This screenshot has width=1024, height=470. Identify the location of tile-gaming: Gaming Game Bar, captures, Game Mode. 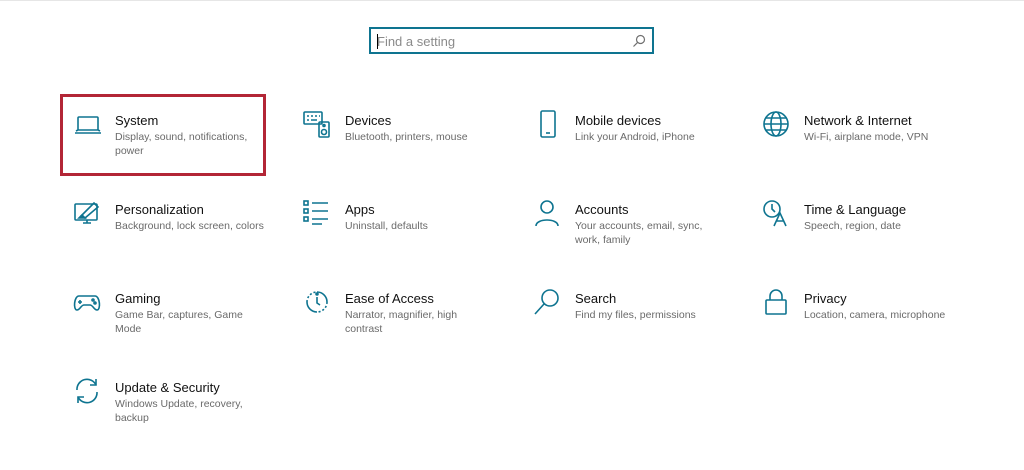
(178, 328).